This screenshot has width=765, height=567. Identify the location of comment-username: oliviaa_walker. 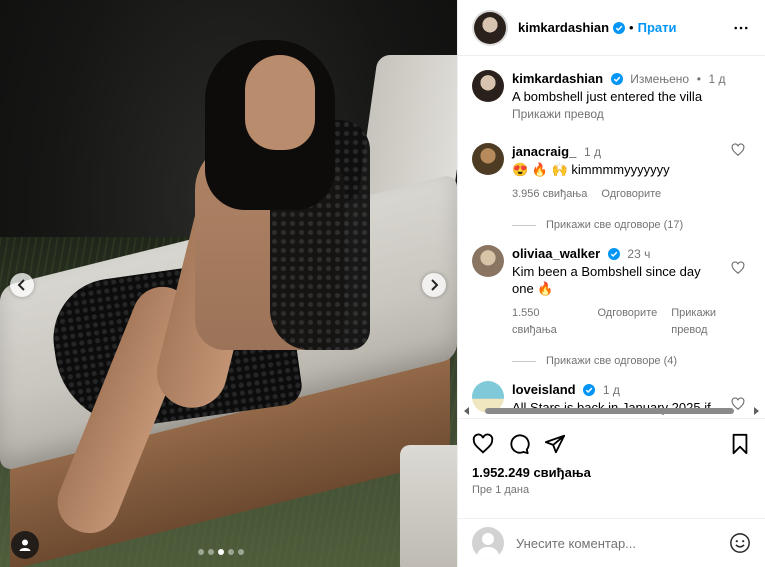
(556, 253).